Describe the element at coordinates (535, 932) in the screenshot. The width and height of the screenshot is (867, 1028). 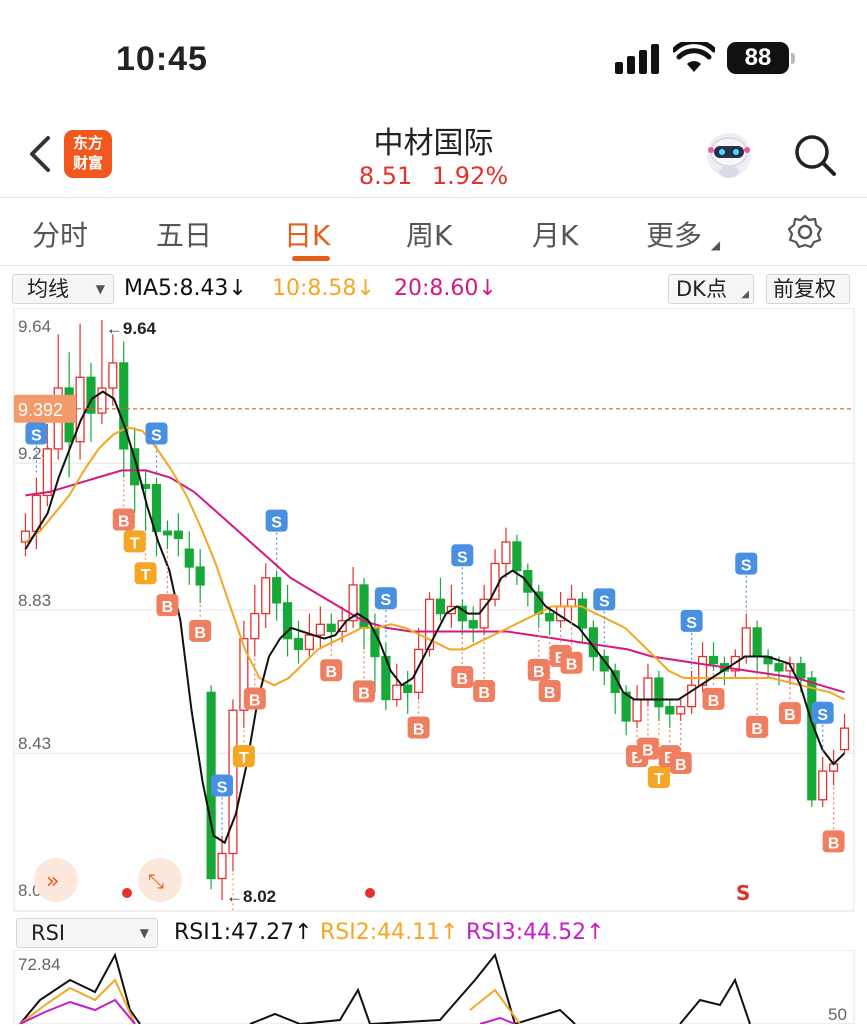
I see `rsi3-value: RSI3:44.52↑` at that location.